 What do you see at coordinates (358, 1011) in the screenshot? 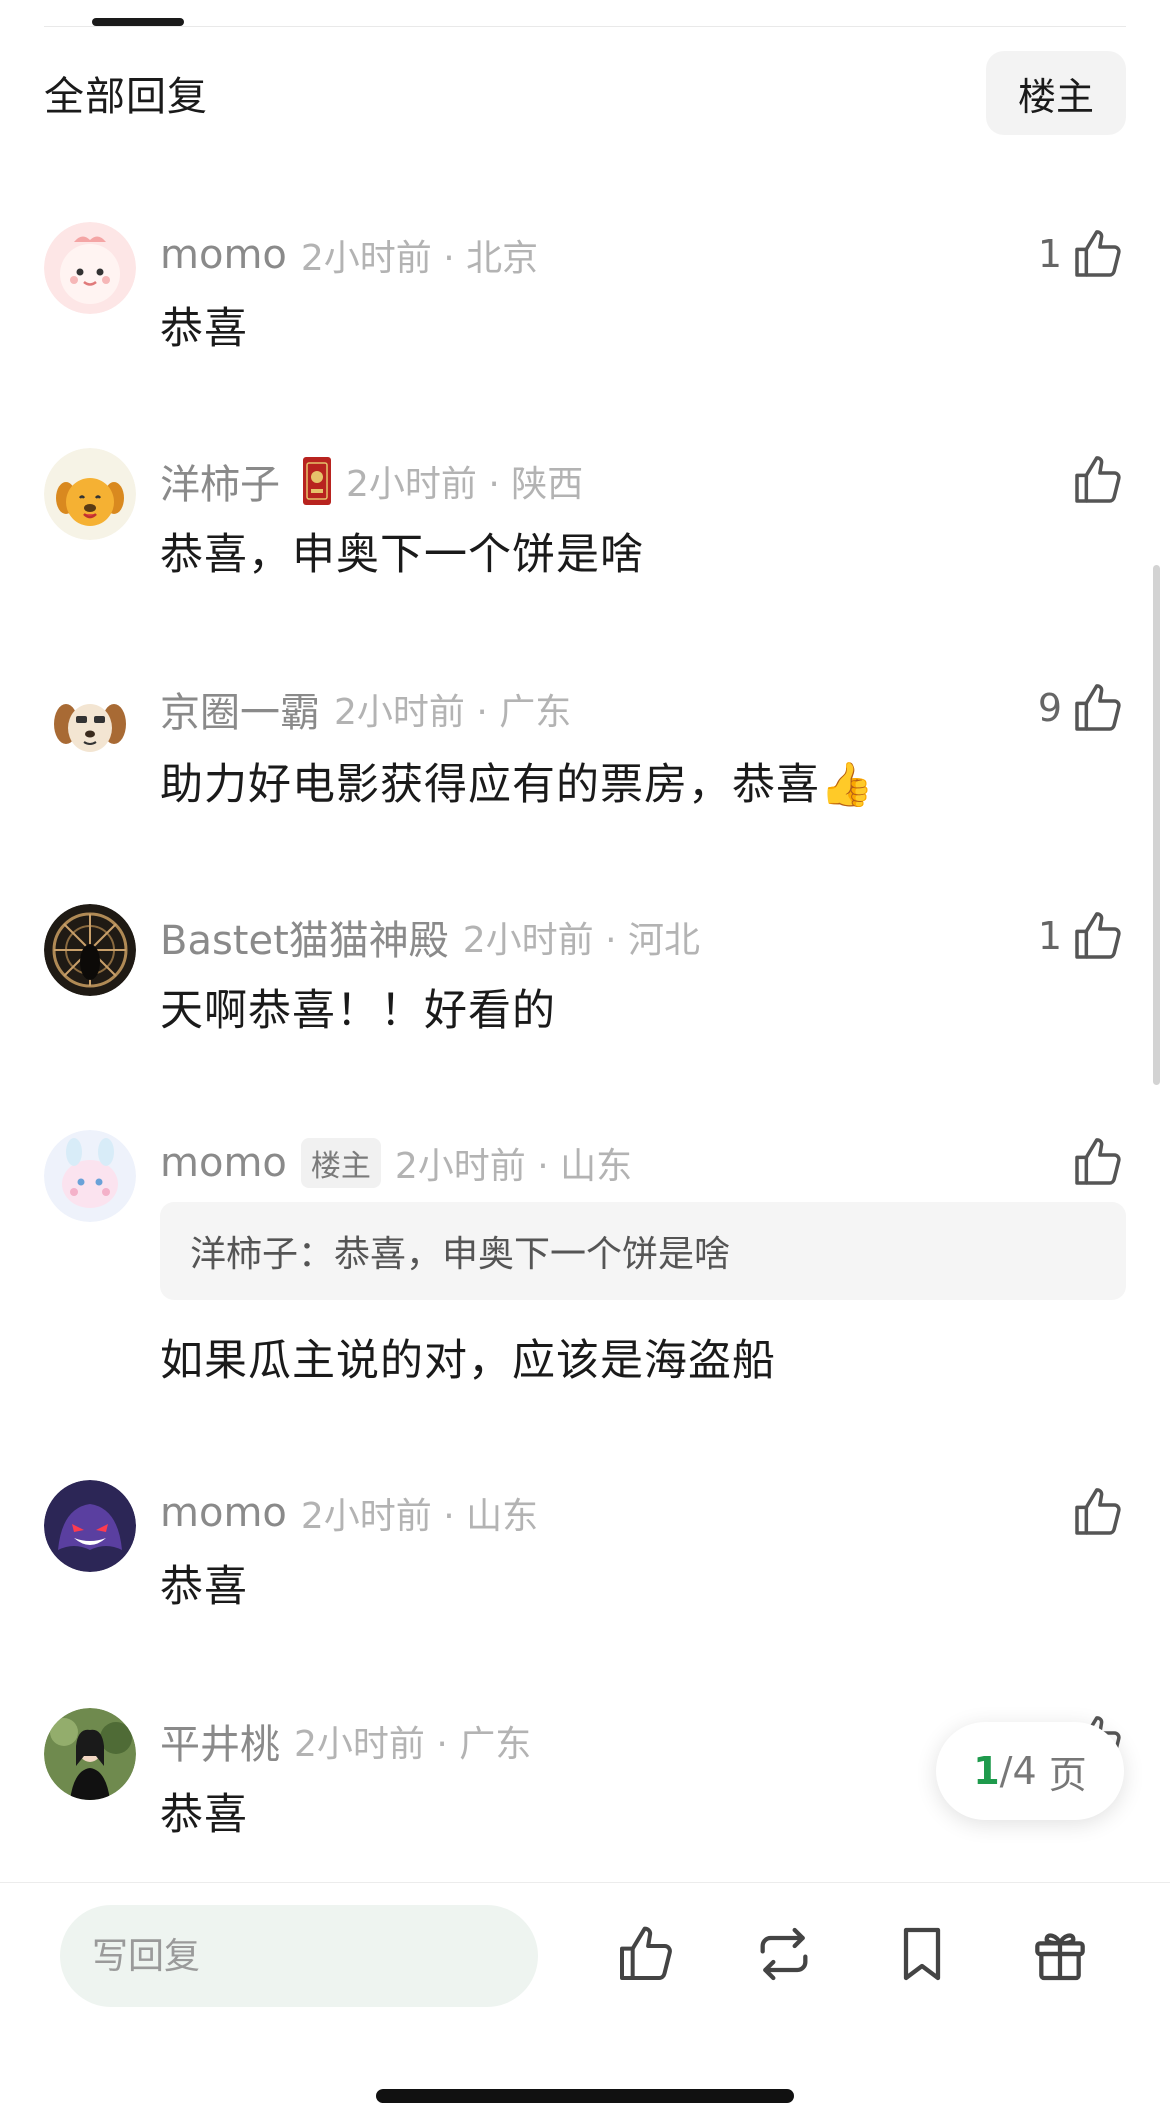
I see `comment-text: 天啊恭喜！！好看的` at bounding box center [358, 1011].